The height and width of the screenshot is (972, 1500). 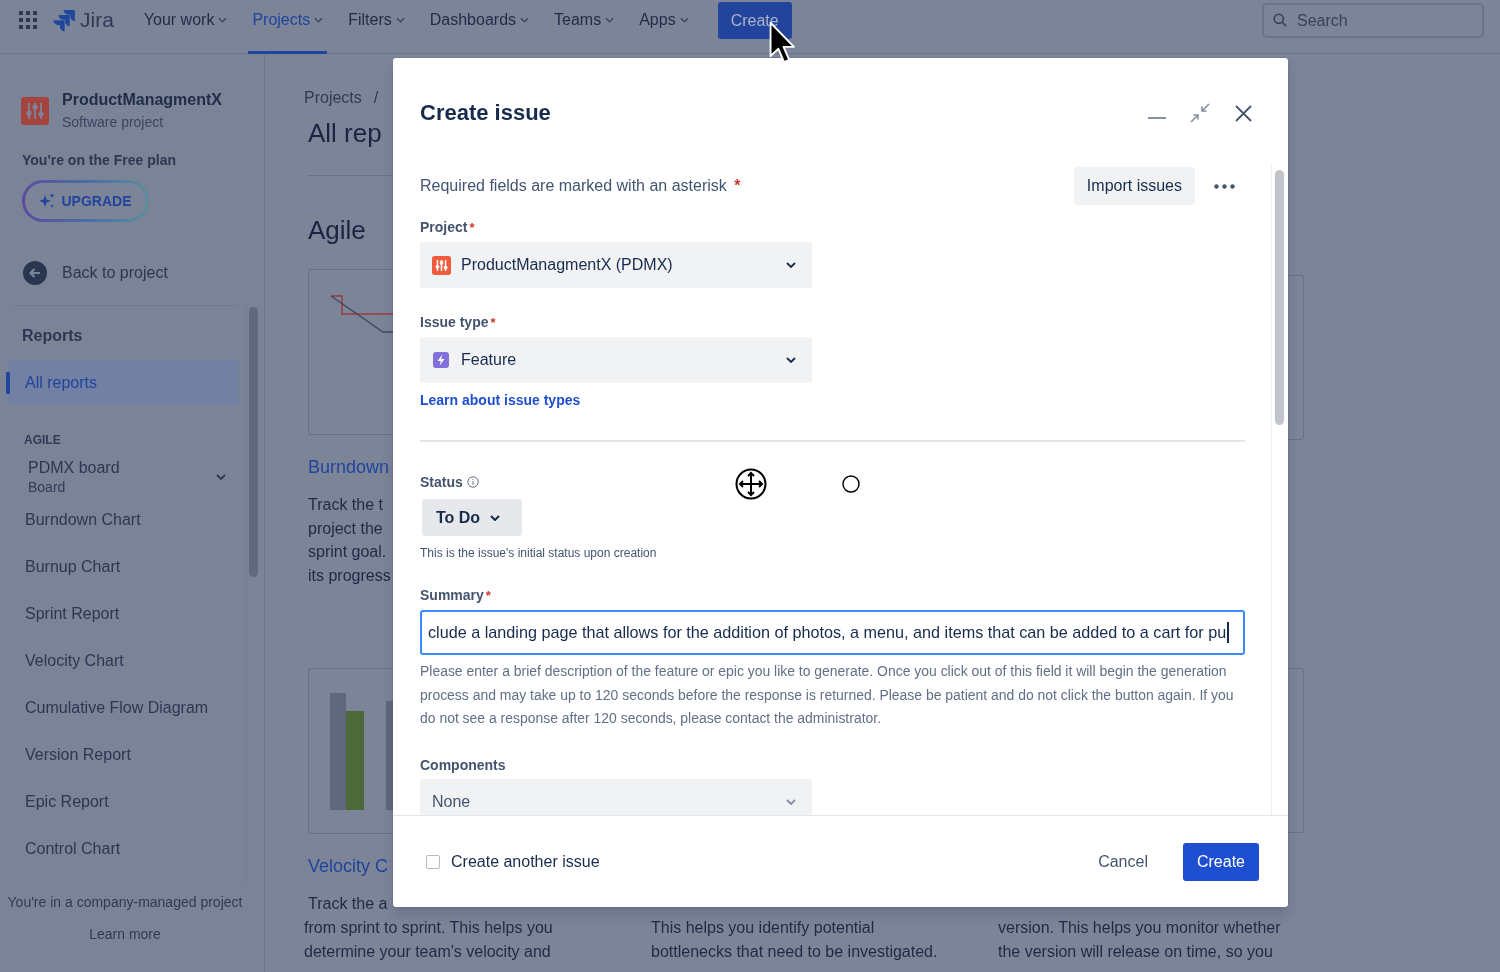 What do you see at coordinates (349, 467) in the screenshot?
I see `report-title-link: Burndown` at bounding box center [349, 467].